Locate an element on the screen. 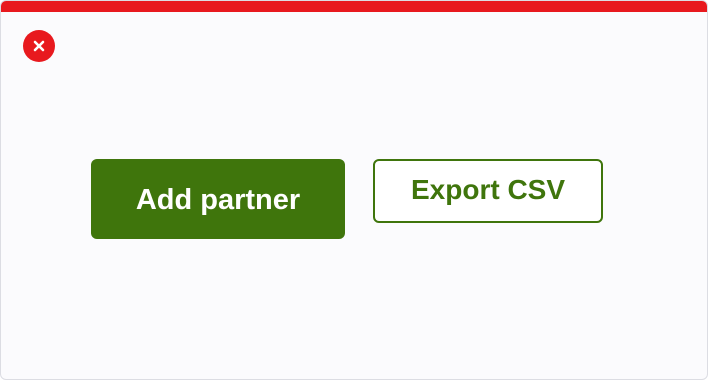 Image resolution: width=708 pixels, height=380 pixels. export-csv-button: Export CSV is located at coordinates (488, 191).